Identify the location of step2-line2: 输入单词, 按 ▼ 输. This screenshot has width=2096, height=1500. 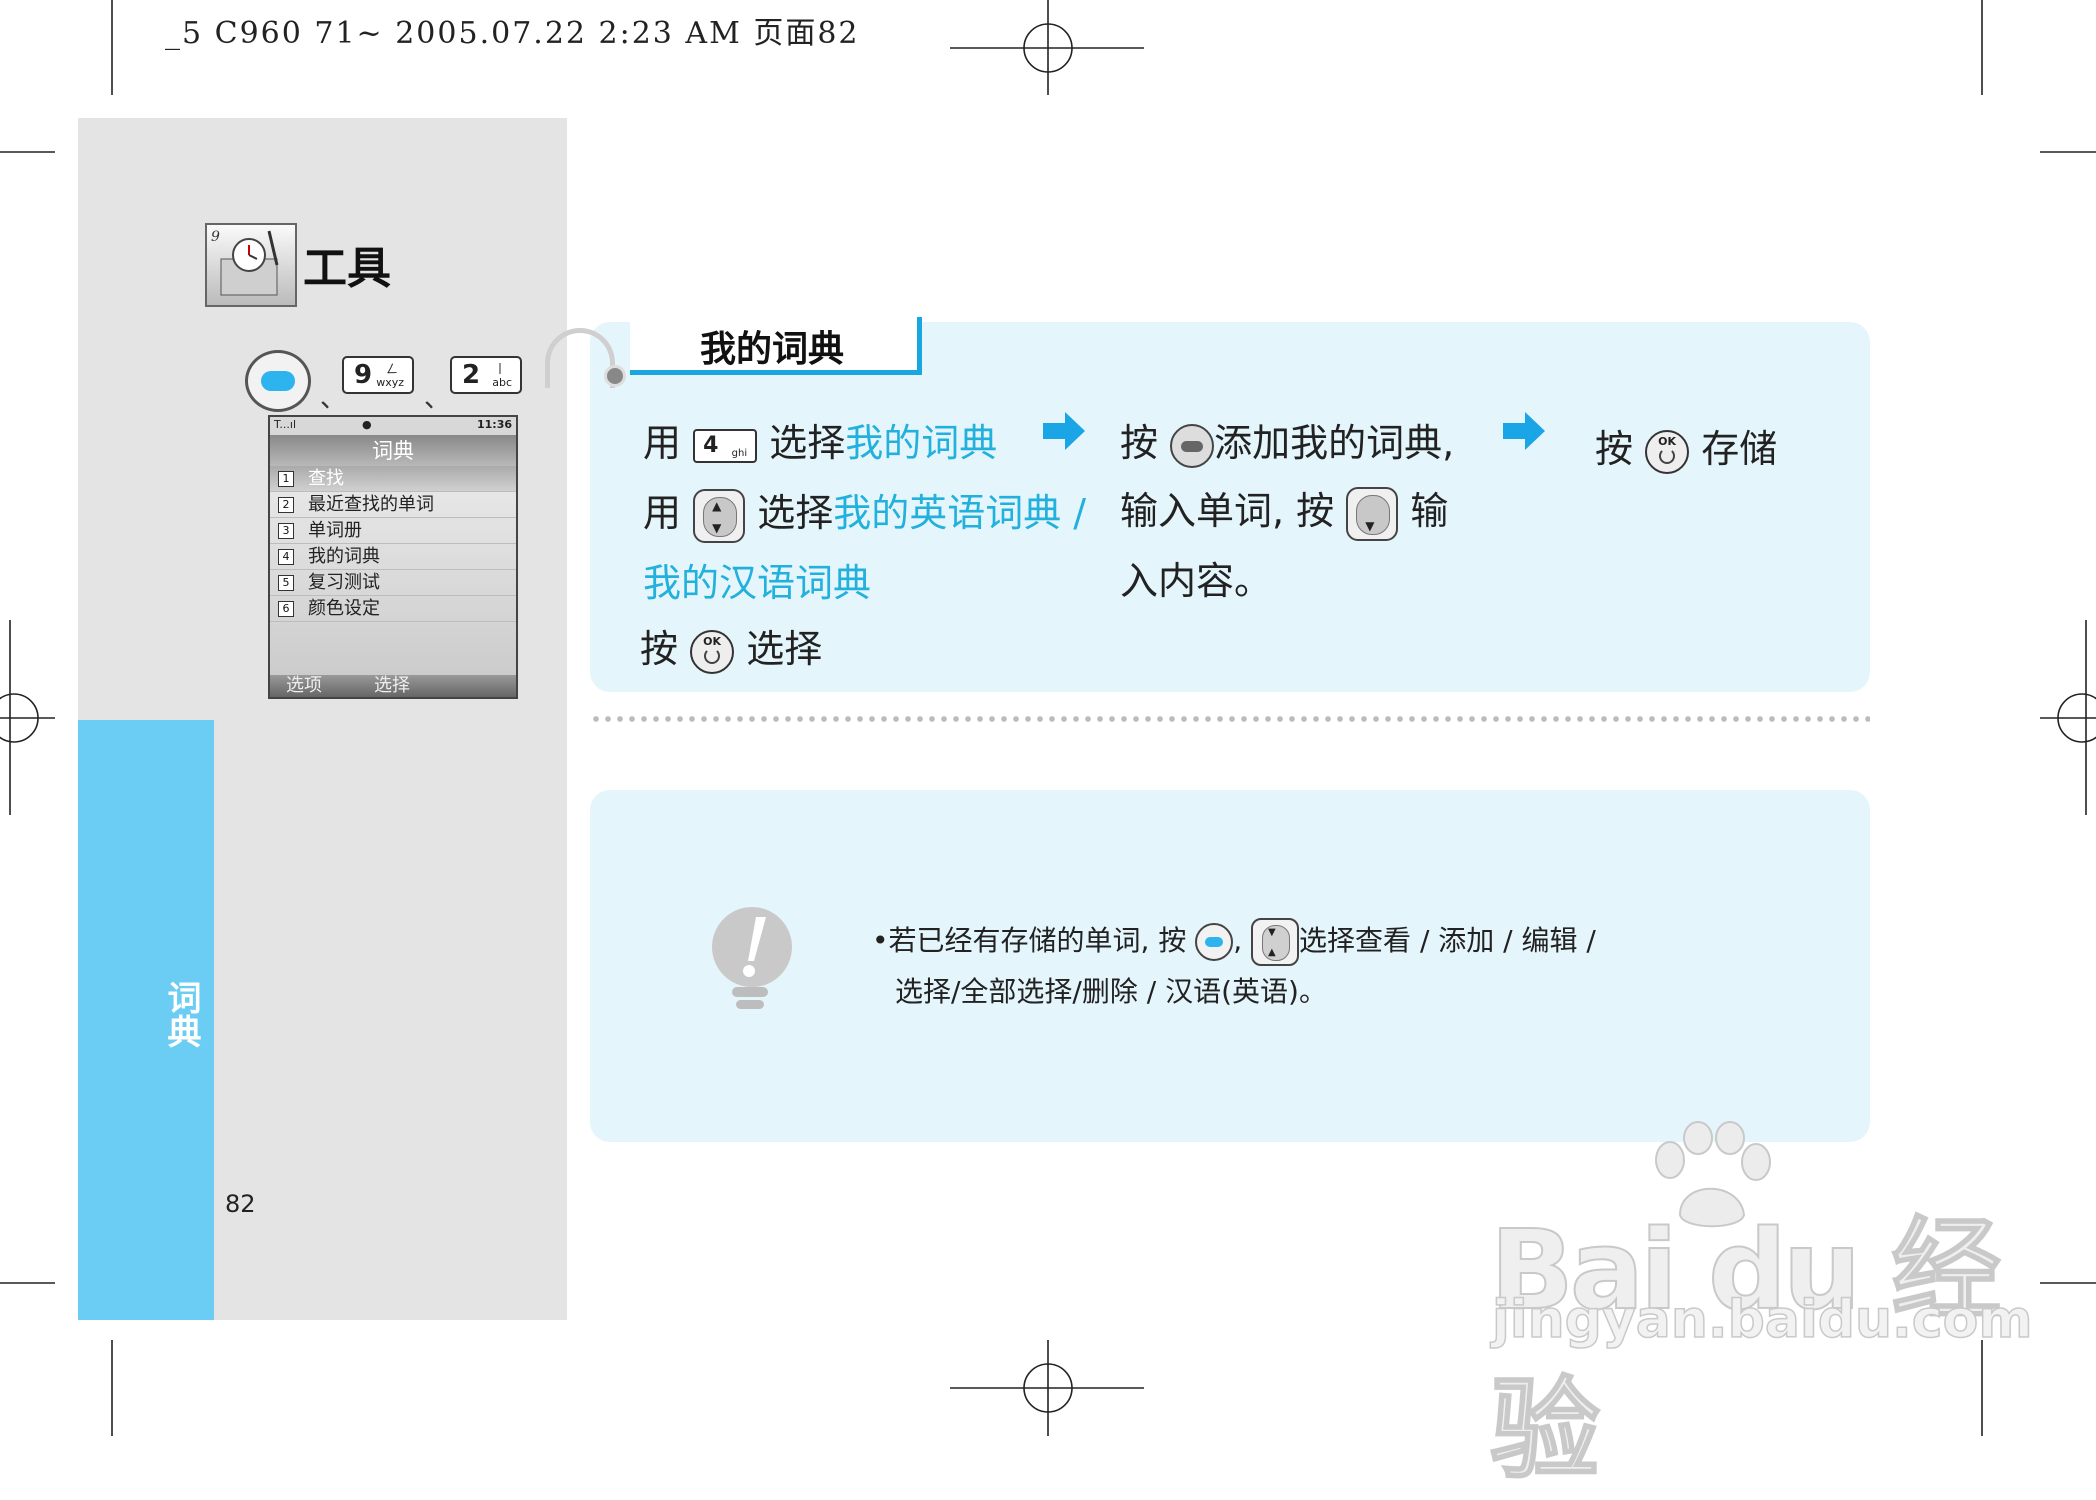
(1284, 510).